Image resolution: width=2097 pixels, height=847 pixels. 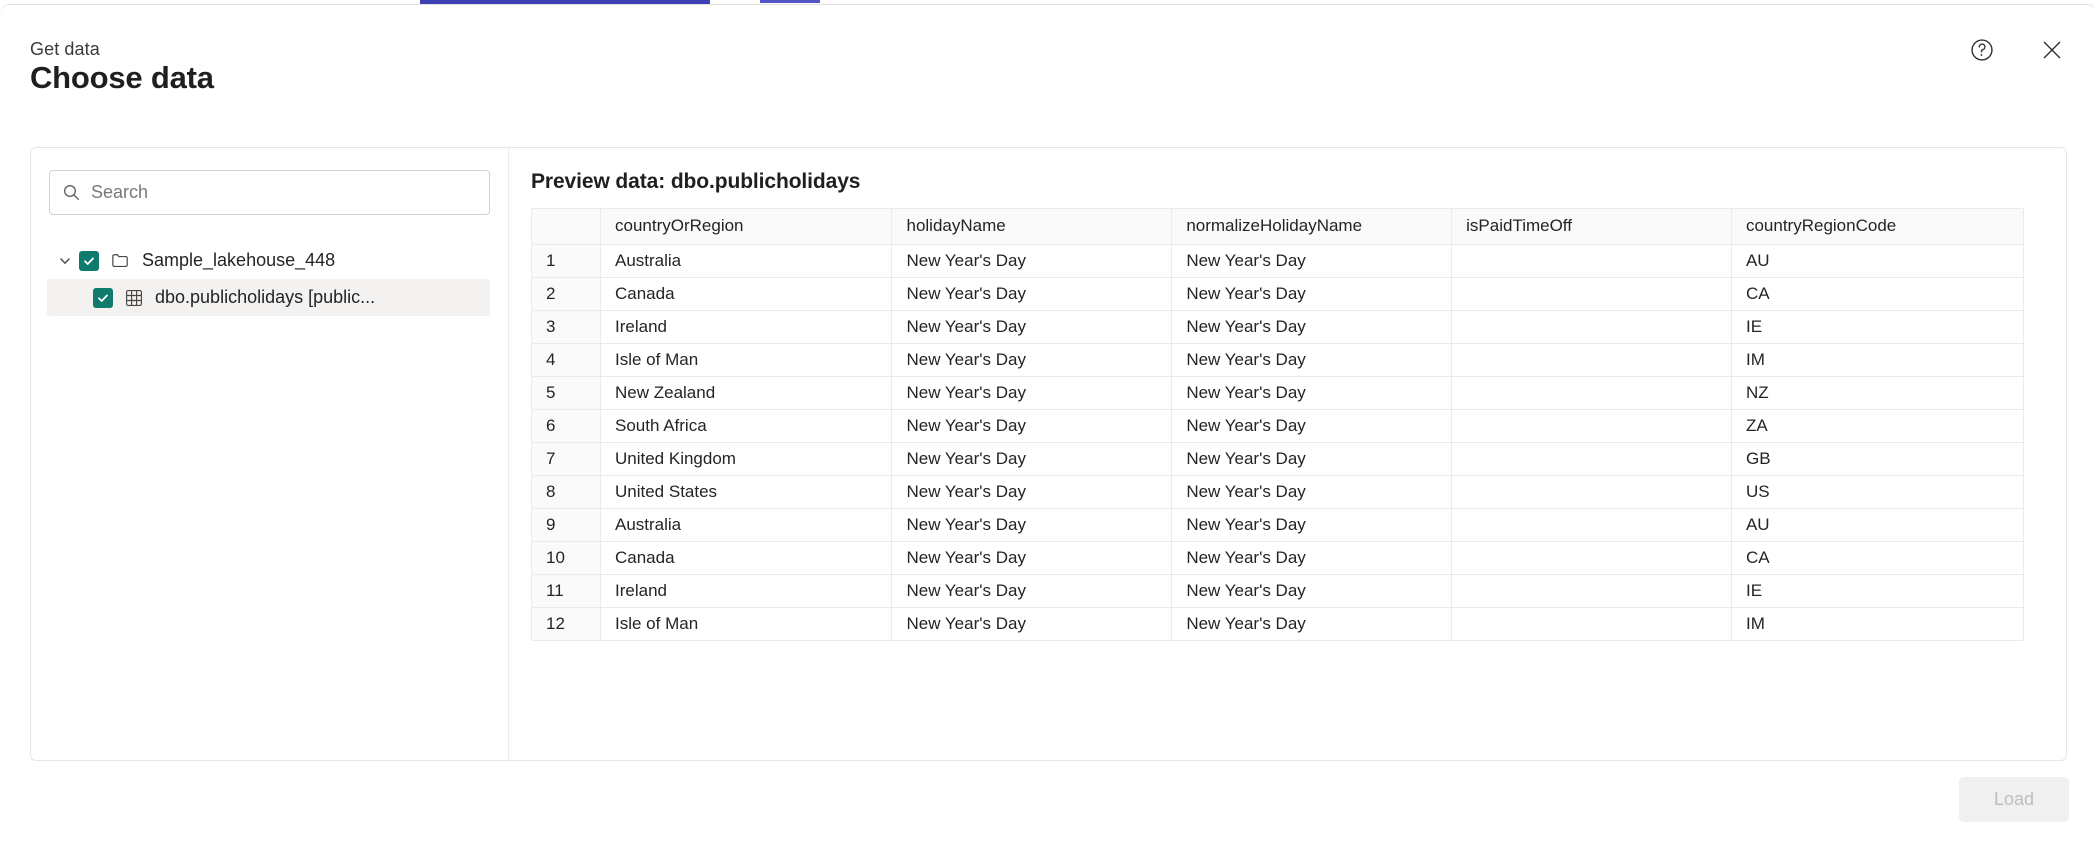 What do you see at coordinates (566, 426) in the screenshot?
I see `row-number: 6` at bounding box center [566, 426].